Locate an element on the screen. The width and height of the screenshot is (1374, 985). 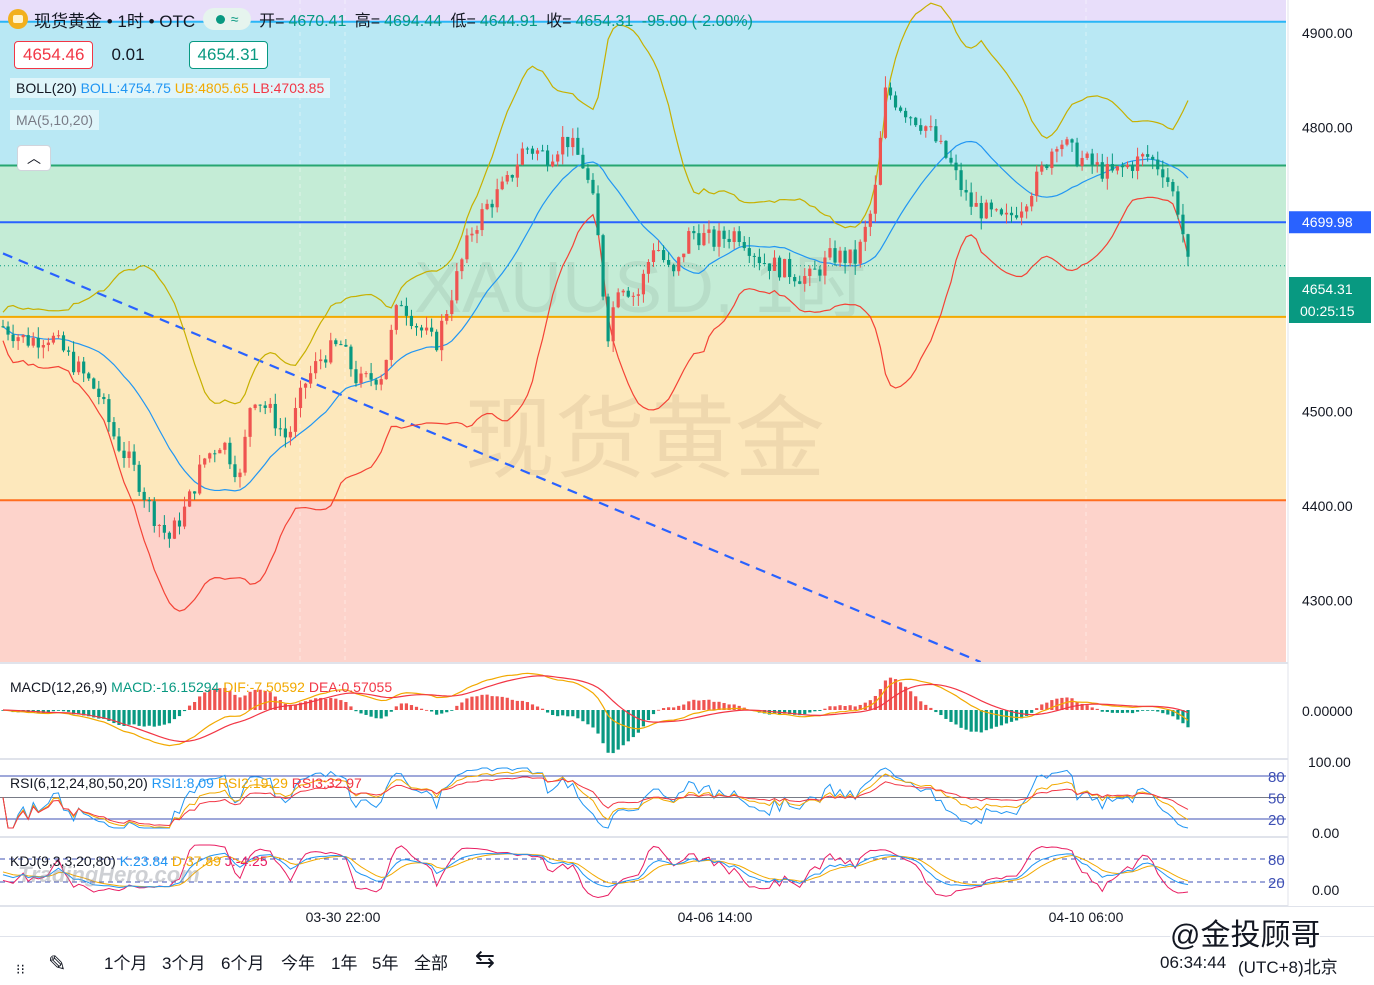
market-status-pill: ≈ is located at coordinates (227, 19).